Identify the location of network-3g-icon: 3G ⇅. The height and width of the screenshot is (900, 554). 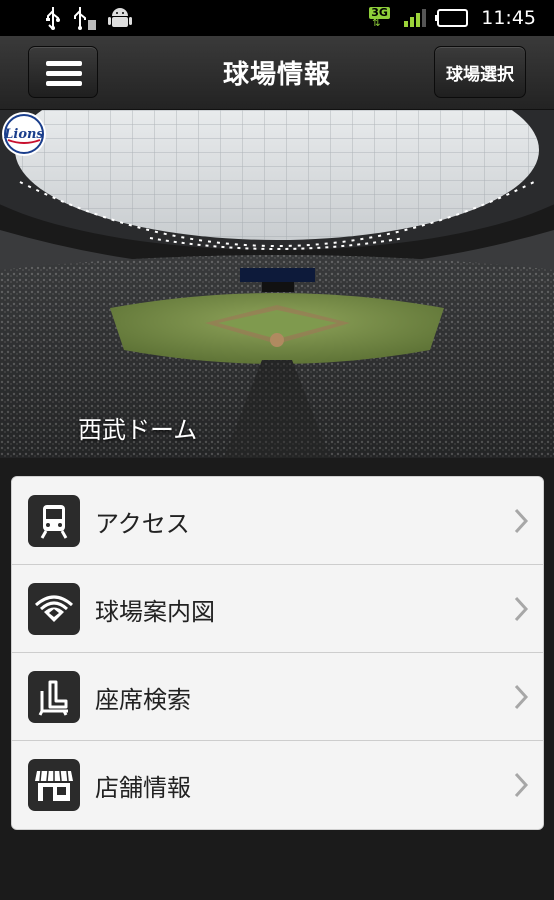
(379, 17).